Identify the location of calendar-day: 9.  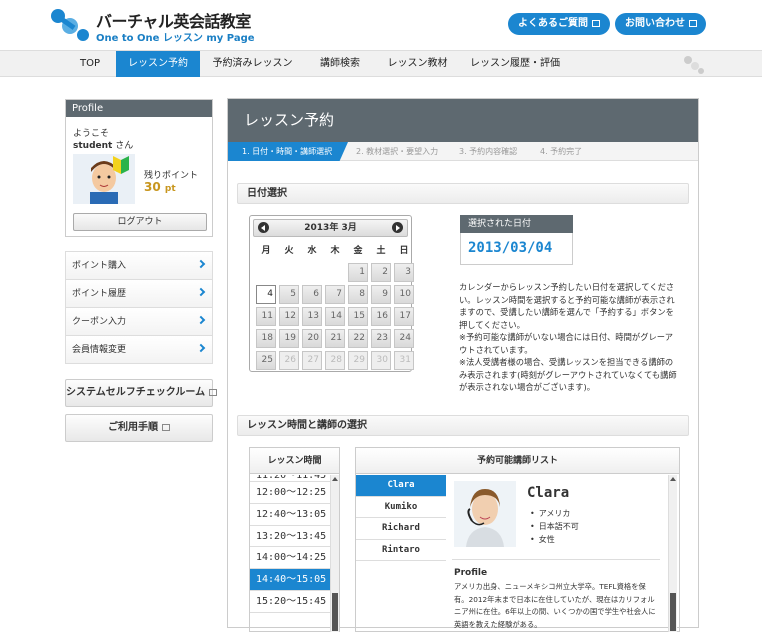
(381, 294).